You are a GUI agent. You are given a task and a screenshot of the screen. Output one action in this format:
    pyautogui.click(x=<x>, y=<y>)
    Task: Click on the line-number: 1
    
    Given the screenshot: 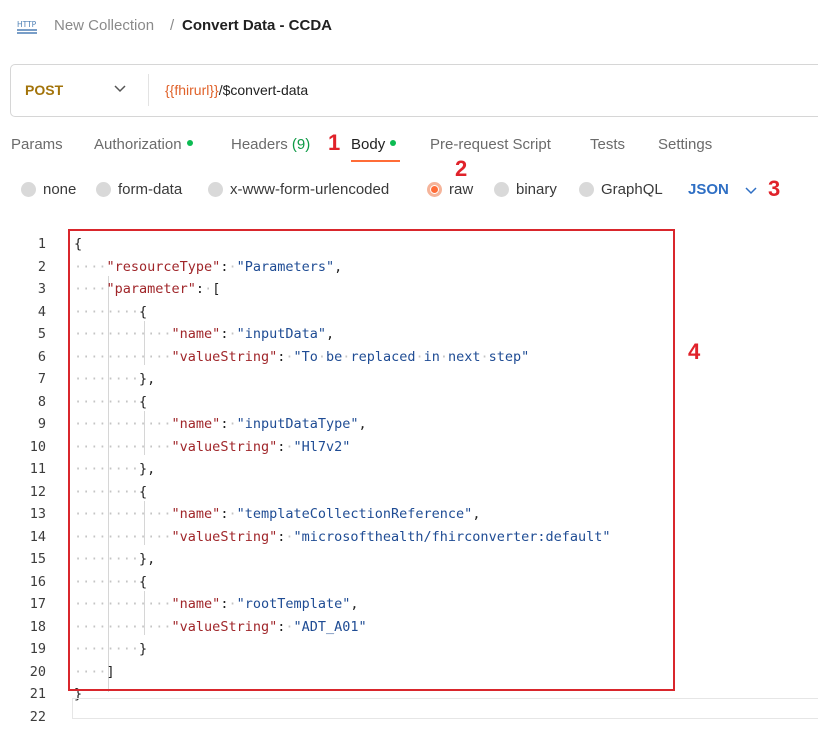 What is the action you would take?
    pyautogui.click(x=41, y=244)
    